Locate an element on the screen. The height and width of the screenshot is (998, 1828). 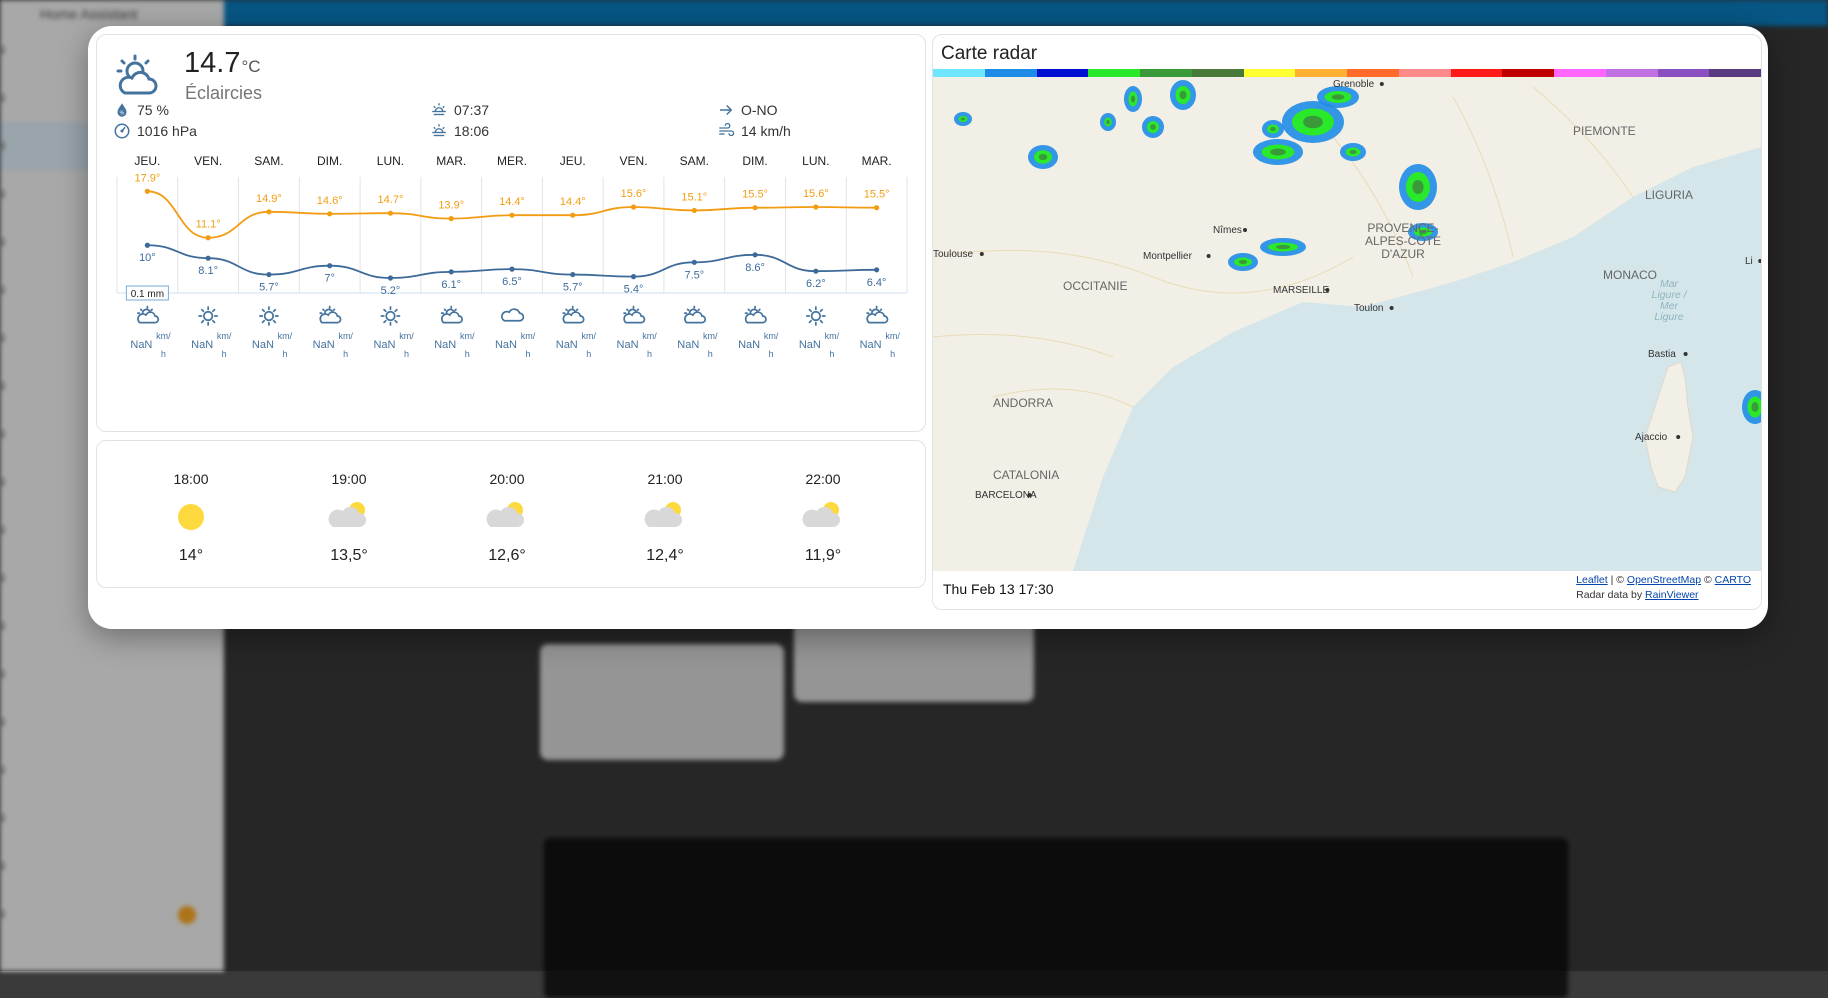
leaflet-link: Leaflet is located at coordinates (1592, 580).